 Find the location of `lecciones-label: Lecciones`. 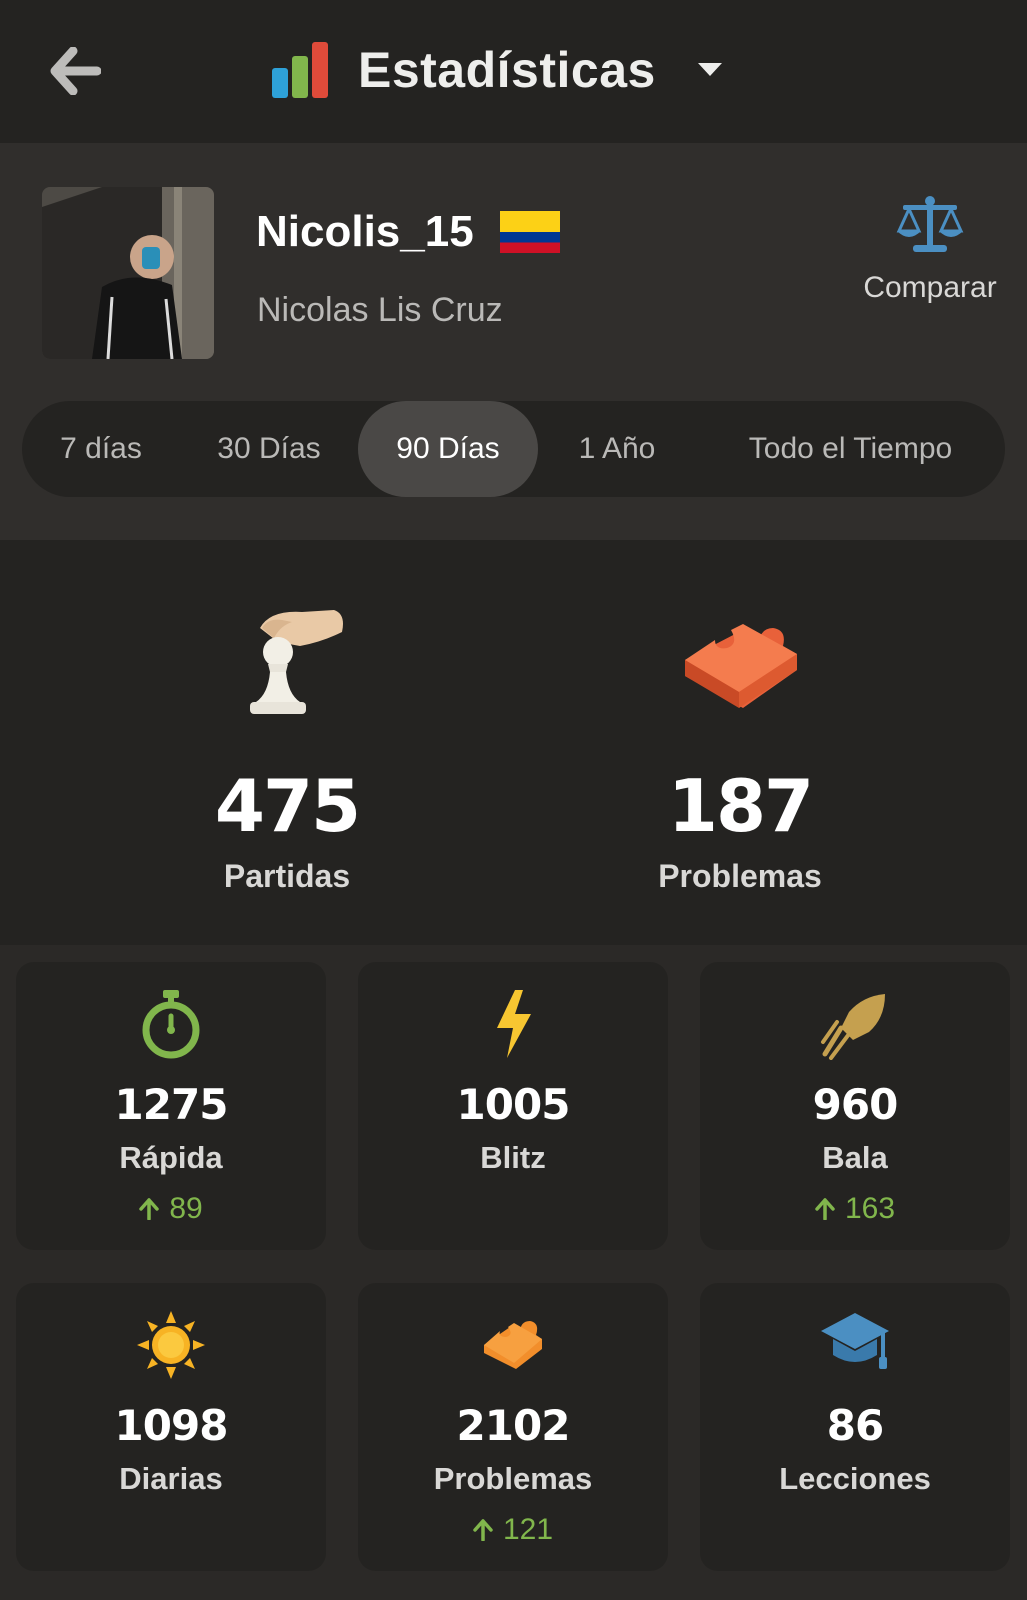

lecciones-label: Lecciones is located at coordinates (855, 1478).